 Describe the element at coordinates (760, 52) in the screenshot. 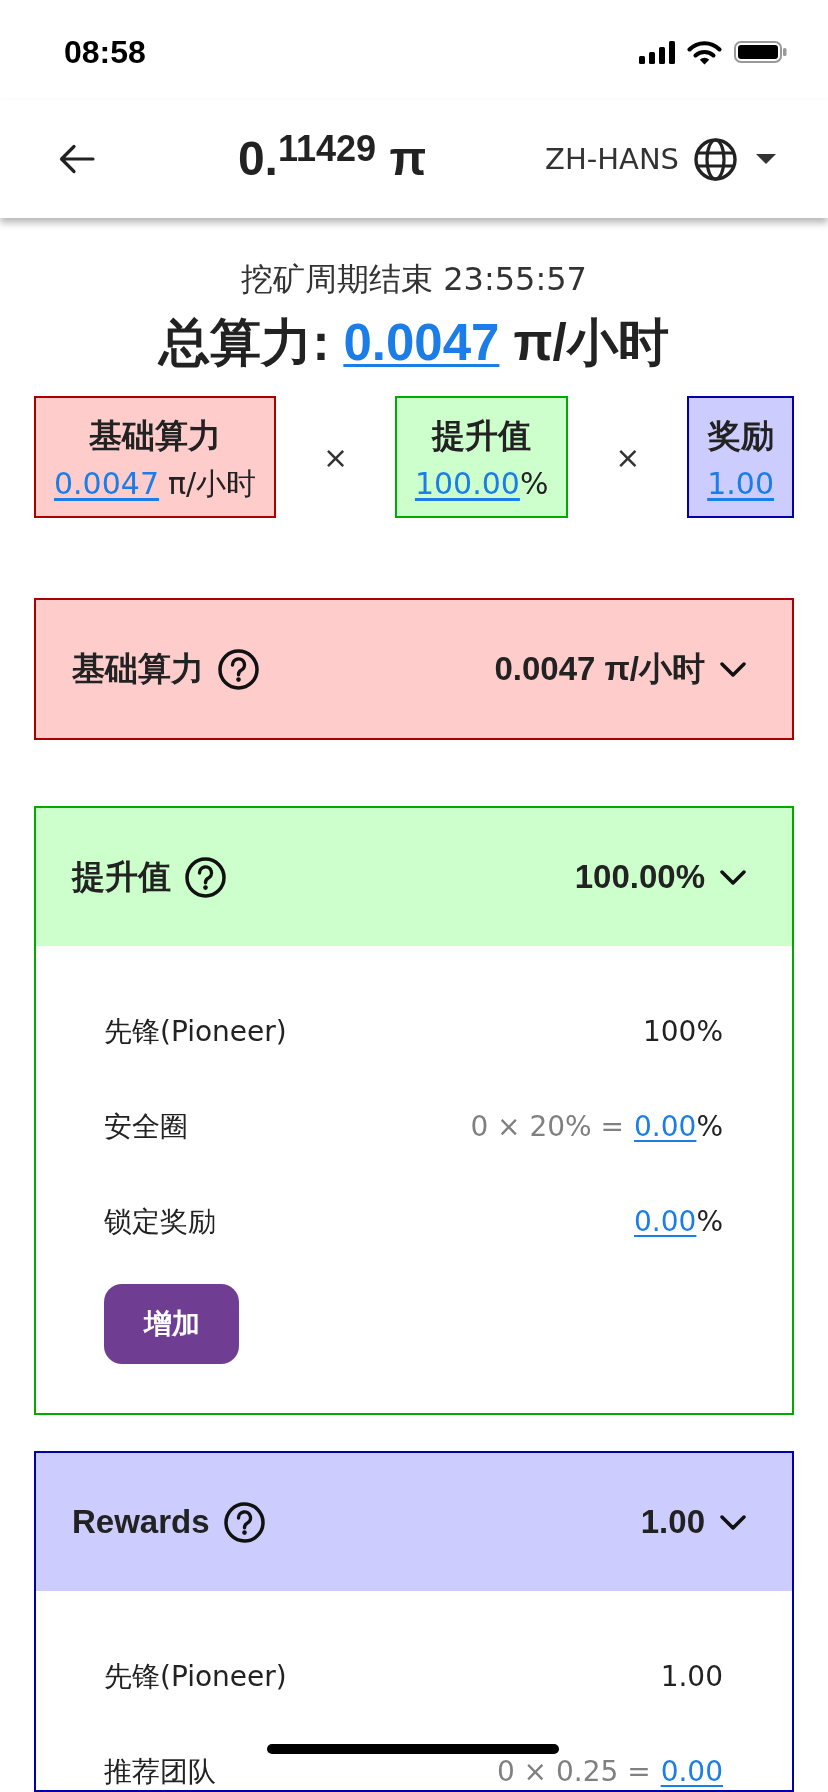

I see `battery-icon` at that location.